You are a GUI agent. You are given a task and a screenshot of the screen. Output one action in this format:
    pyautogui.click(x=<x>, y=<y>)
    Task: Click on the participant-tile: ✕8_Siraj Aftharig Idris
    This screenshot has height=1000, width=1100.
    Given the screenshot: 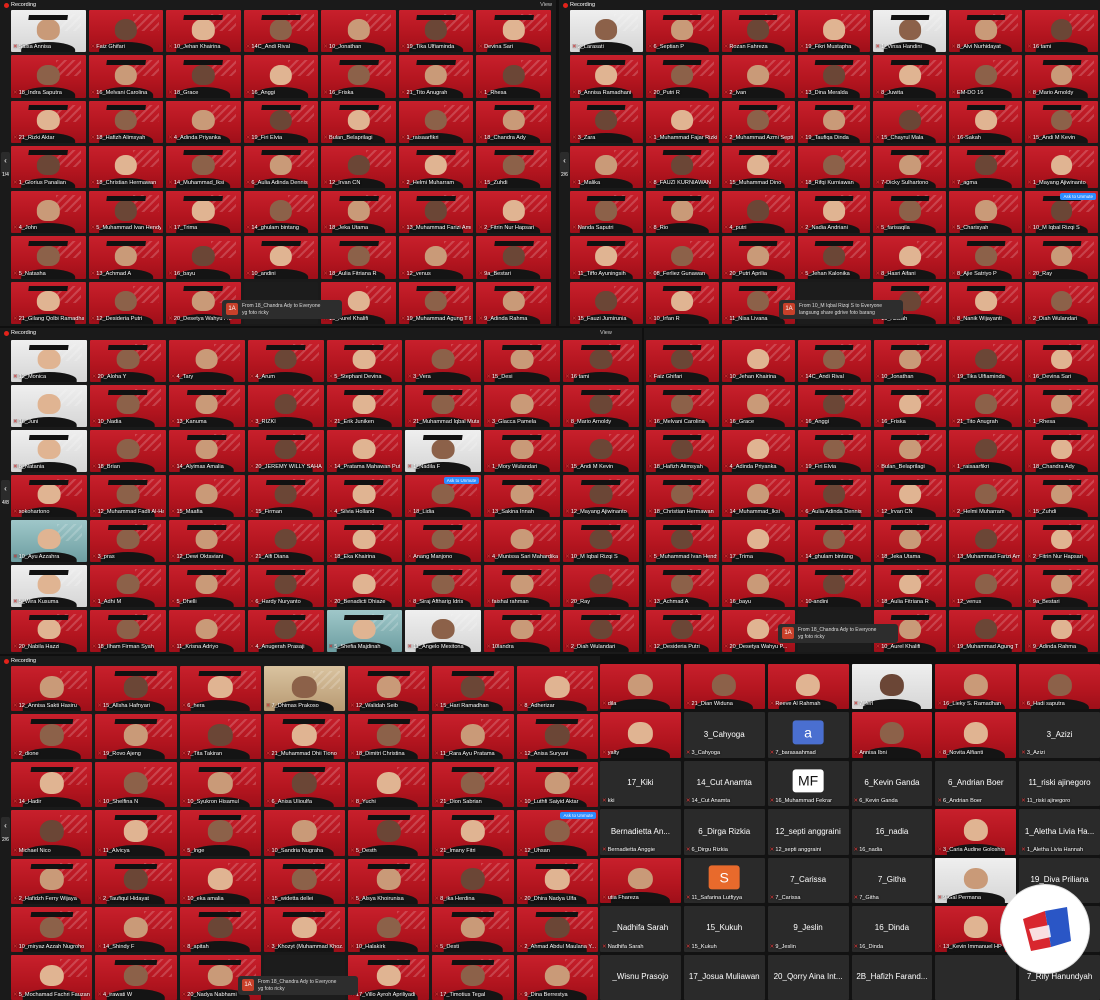 What is the action you would take?
    pyautogui.click(x=443, y=586)
    